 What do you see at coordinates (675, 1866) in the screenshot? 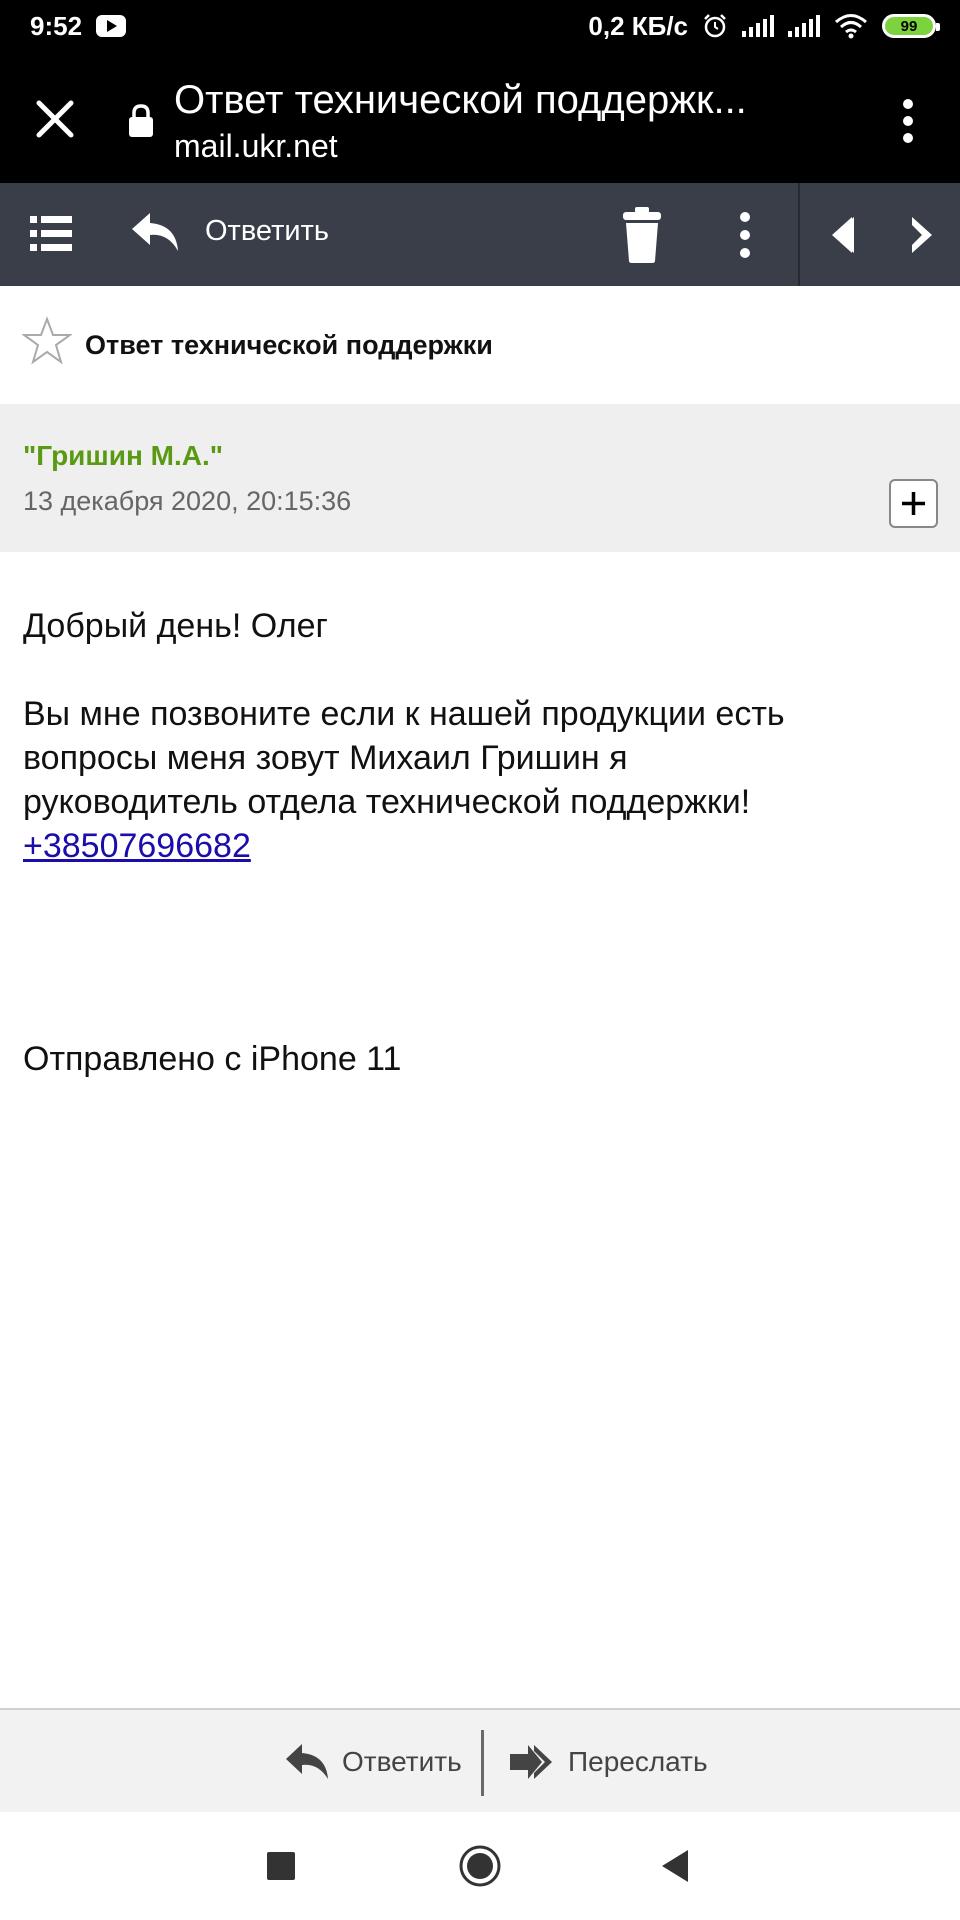
I see `back-icon` at bounding box center [675, 1866].